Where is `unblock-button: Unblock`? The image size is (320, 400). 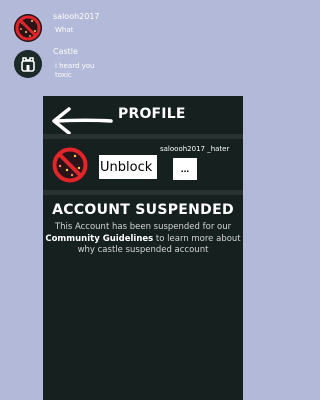 unblock-button: Unblock is located at coordinates (128, 167).